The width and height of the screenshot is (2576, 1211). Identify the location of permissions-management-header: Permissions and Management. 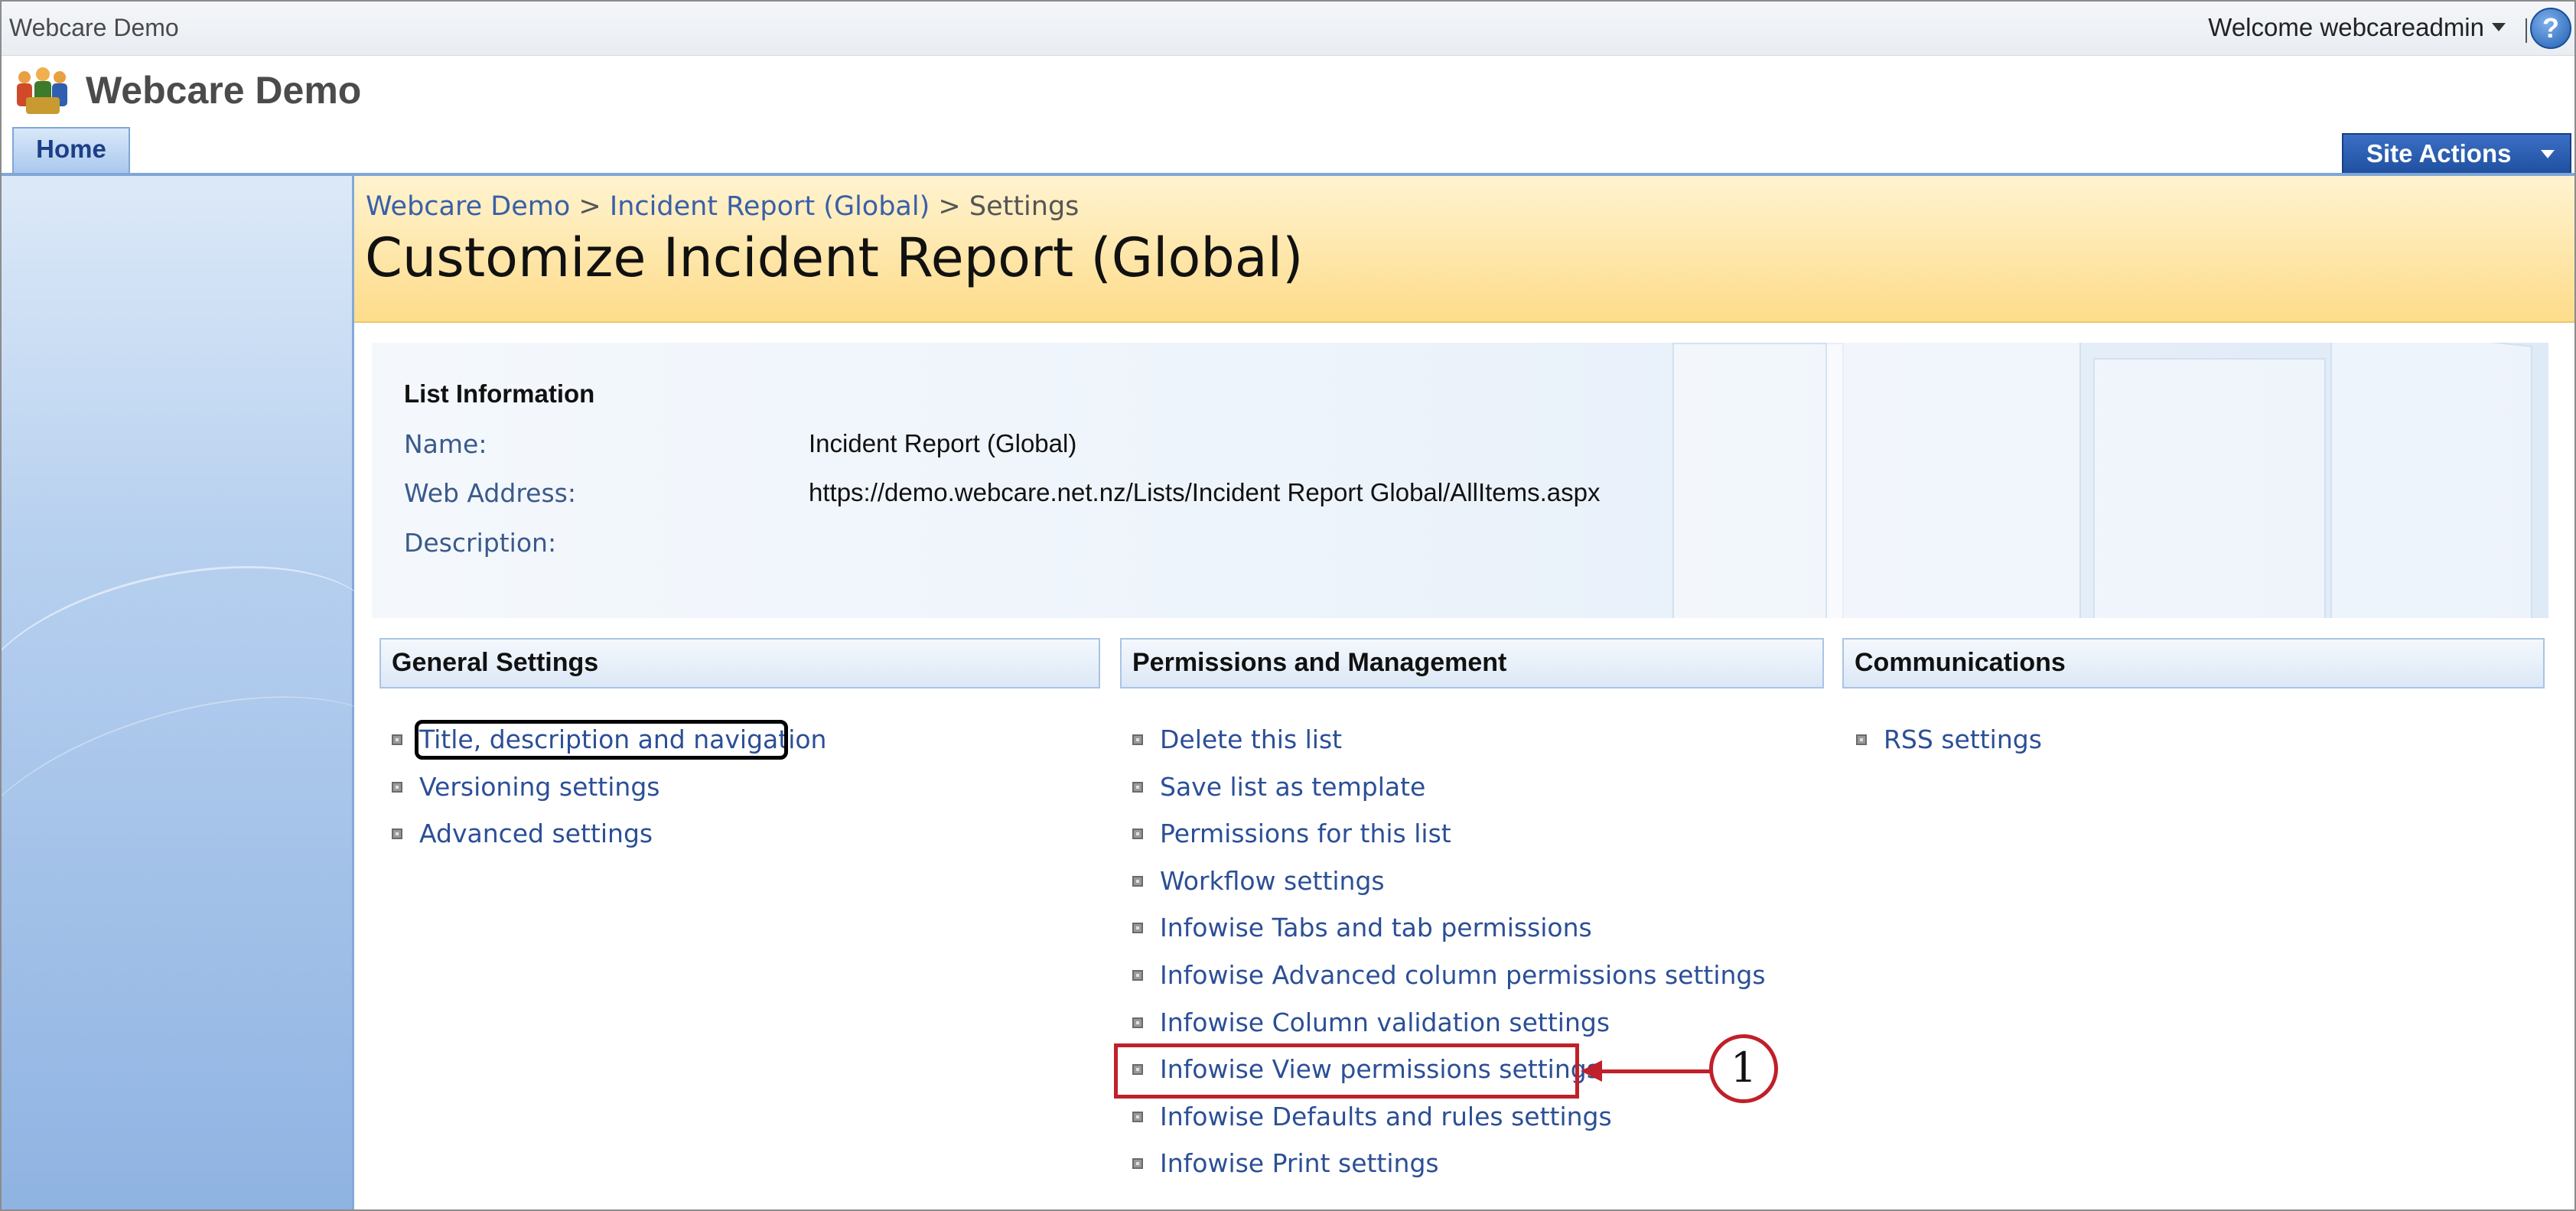
(1472, 664).